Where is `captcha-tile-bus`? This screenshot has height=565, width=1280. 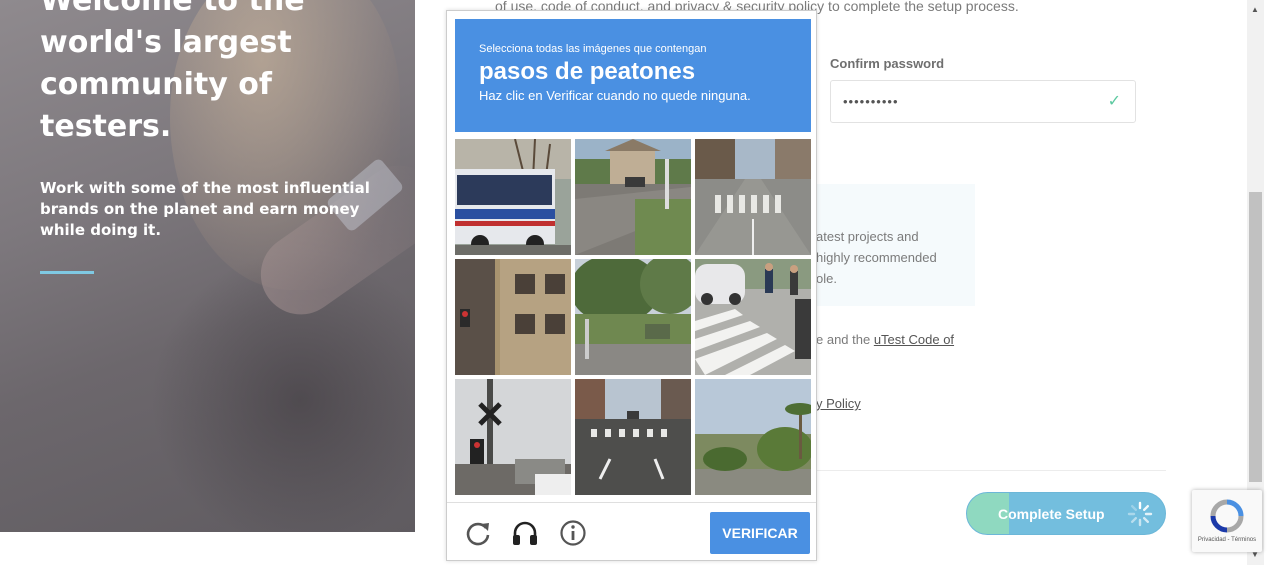 captcha-tile-bus is located at coordinates (513, 197).